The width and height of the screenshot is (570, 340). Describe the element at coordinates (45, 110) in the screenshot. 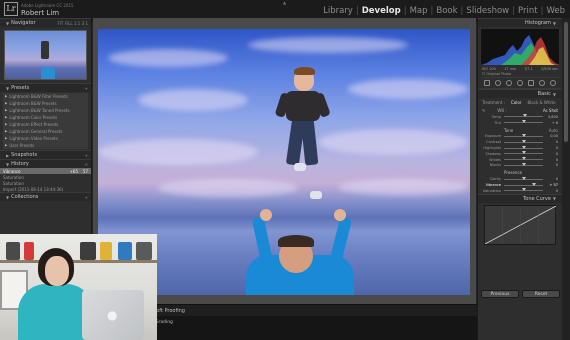

I see `preset-folder: ▶ Lightroom B&W Toned Presets` at that location.